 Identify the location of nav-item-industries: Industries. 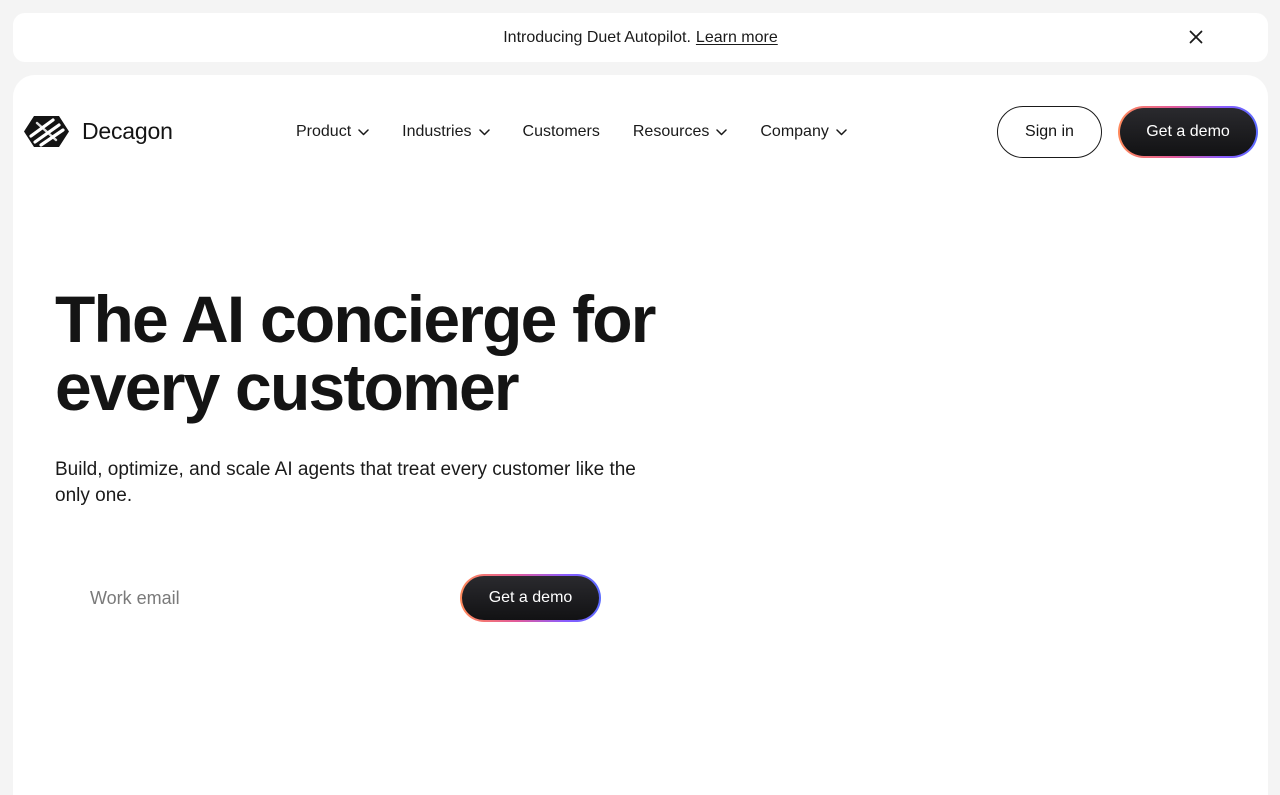
(446, 132).